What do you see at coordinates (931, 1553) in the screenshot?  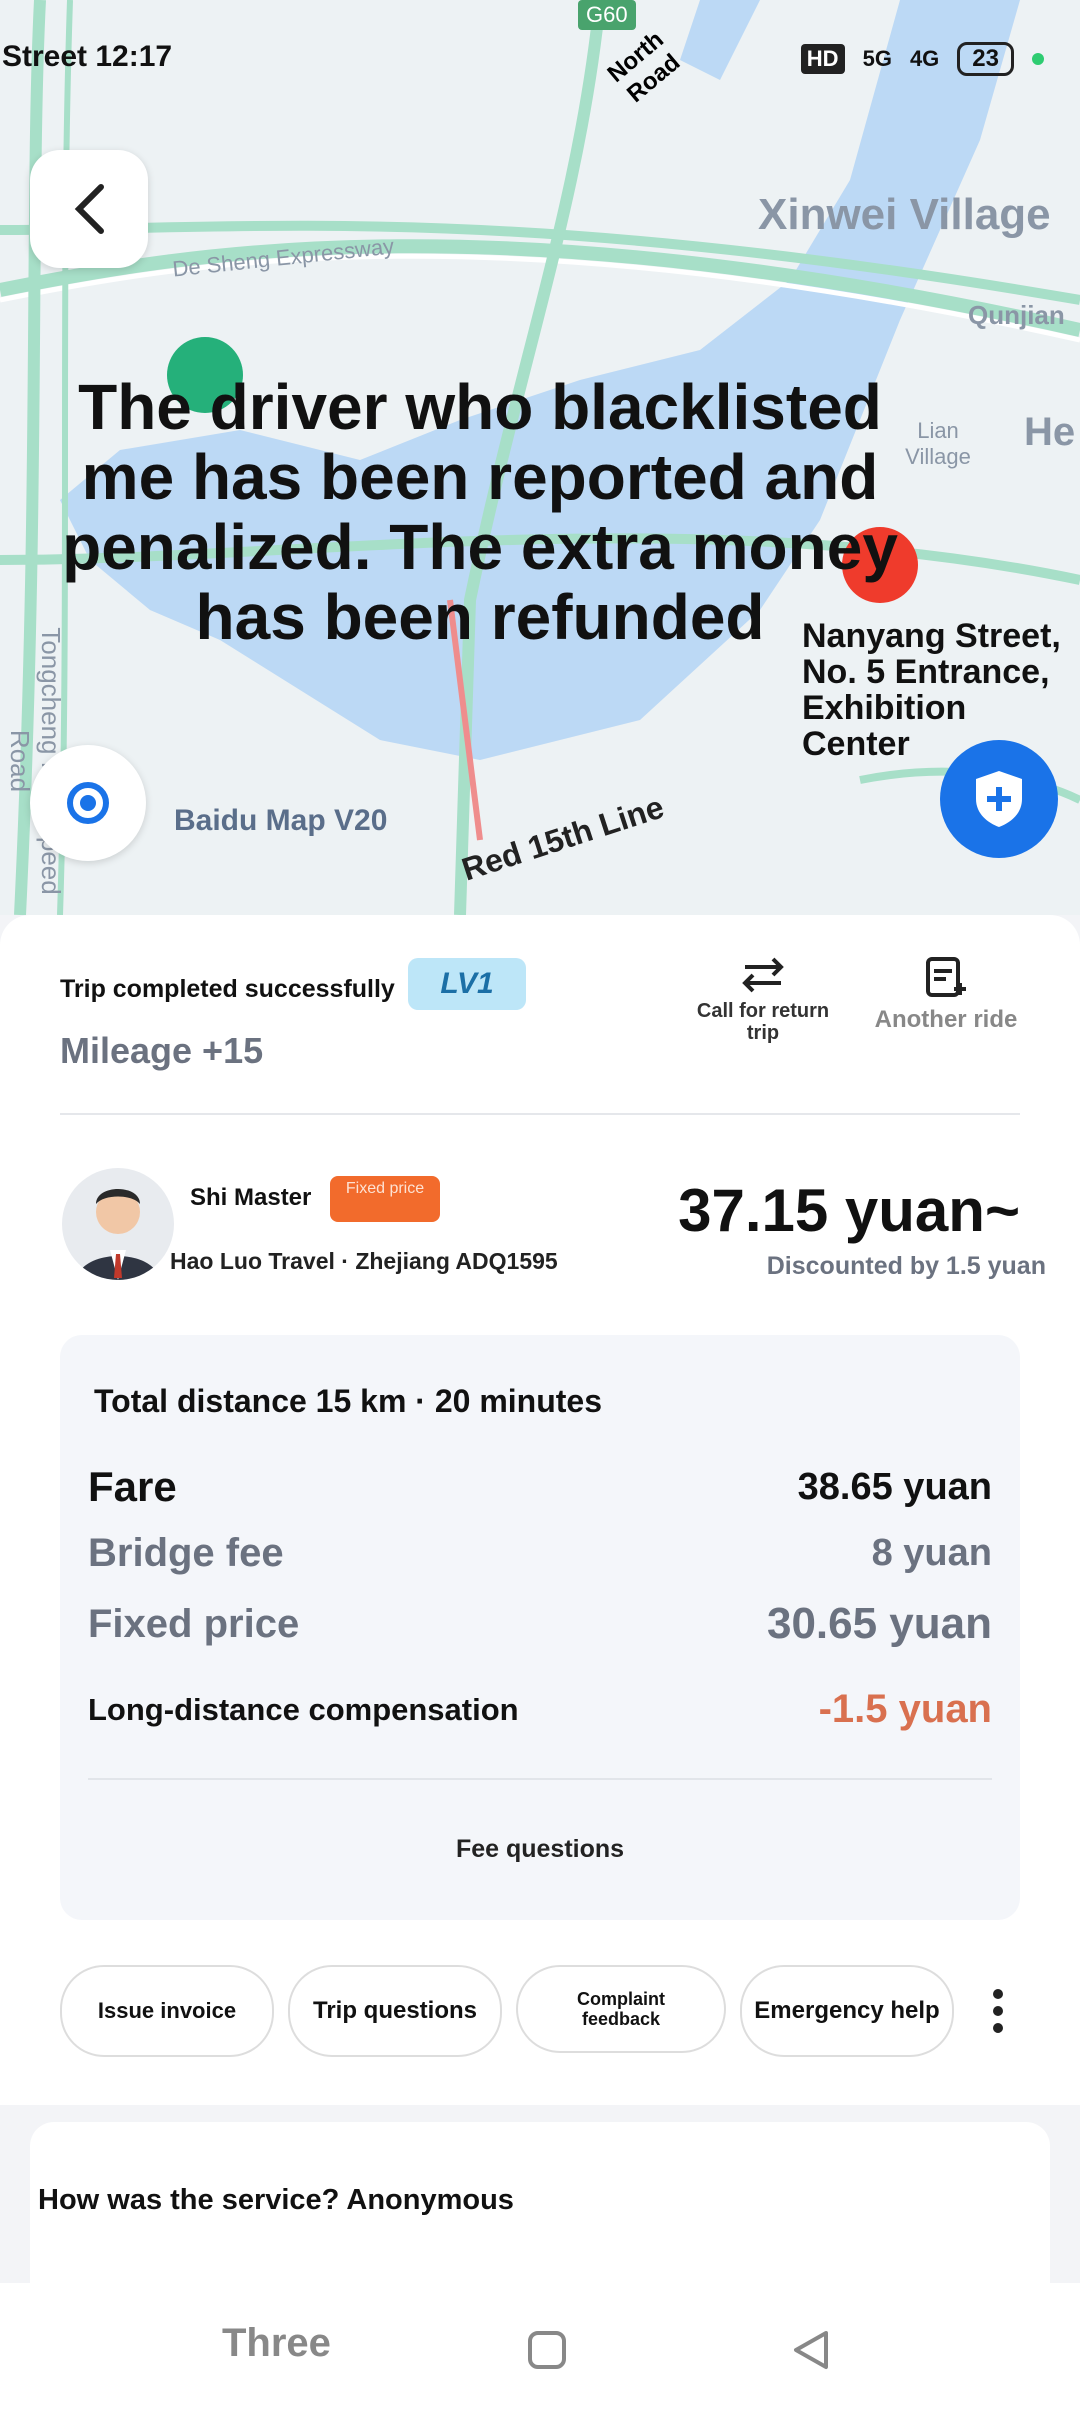 I see `bridge-fee-value: 8 yuan` at bounding box center [931, 1553].